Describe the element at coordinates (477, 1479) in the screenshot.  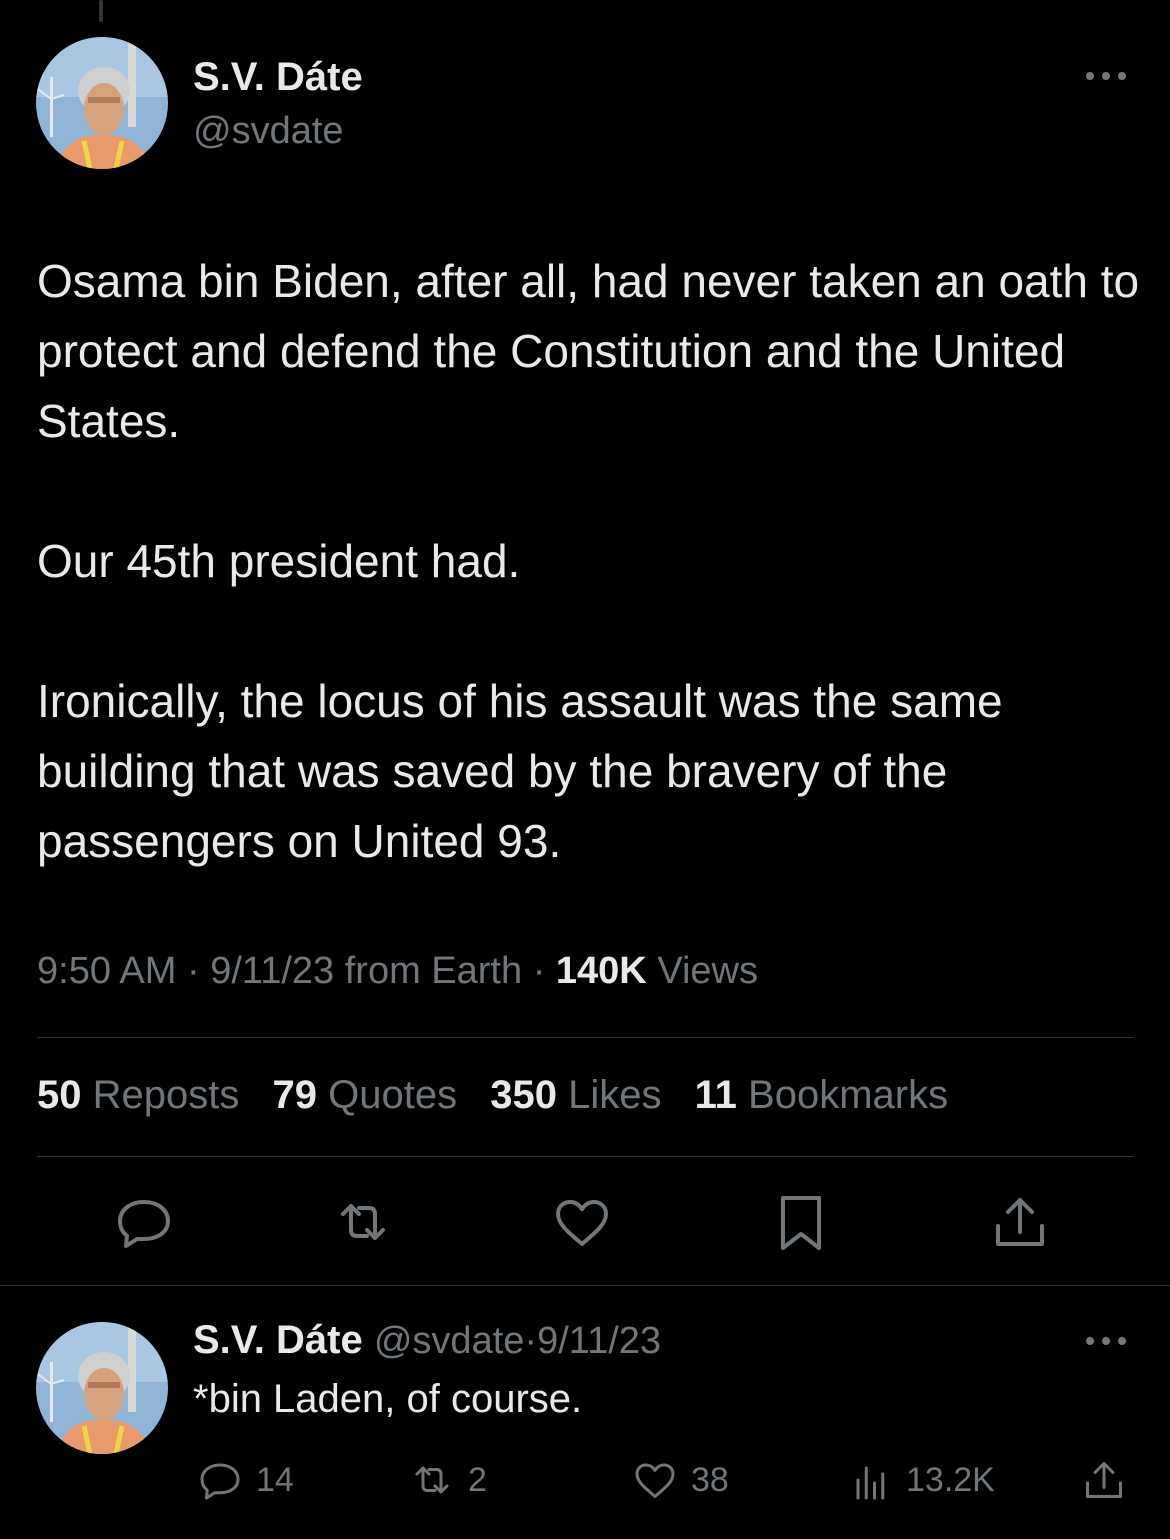
I see `repost-count: 2` at that location.